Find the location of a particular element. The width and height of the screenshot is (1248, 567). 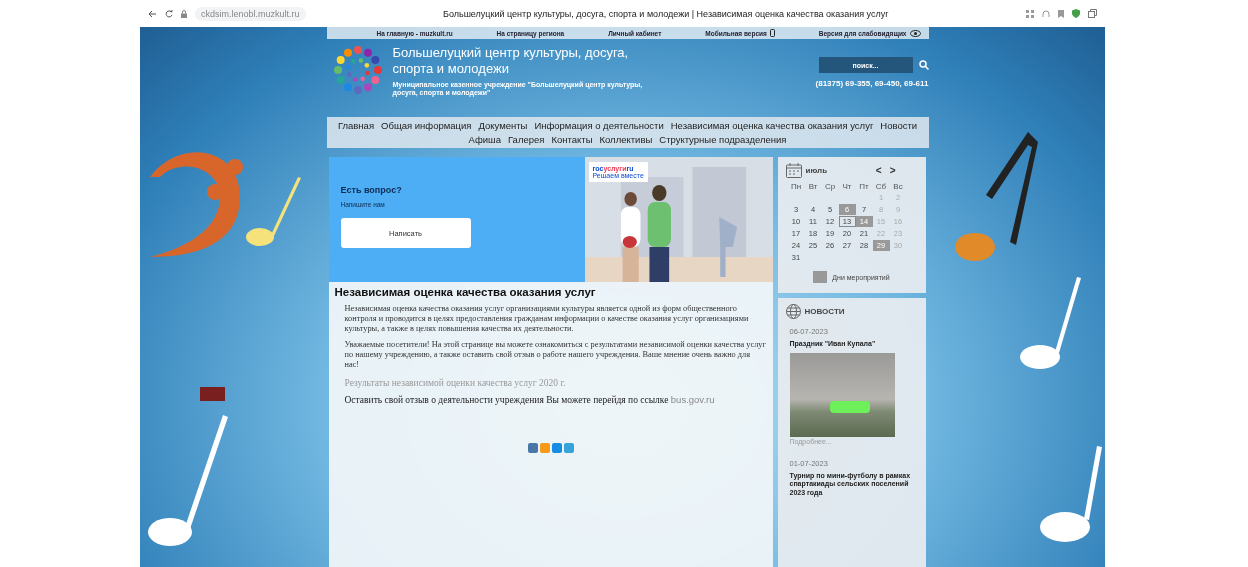

article-paragraph: Уважаемые посетители! На этой странице вы можете ознакомиться с результатами независимой оценки качества услуг по нашему учреждению, а также оставить свой отзыв о работе нашего учреждения. Ваше мнение очень важно для нас! is located at coordinates (555, 355).